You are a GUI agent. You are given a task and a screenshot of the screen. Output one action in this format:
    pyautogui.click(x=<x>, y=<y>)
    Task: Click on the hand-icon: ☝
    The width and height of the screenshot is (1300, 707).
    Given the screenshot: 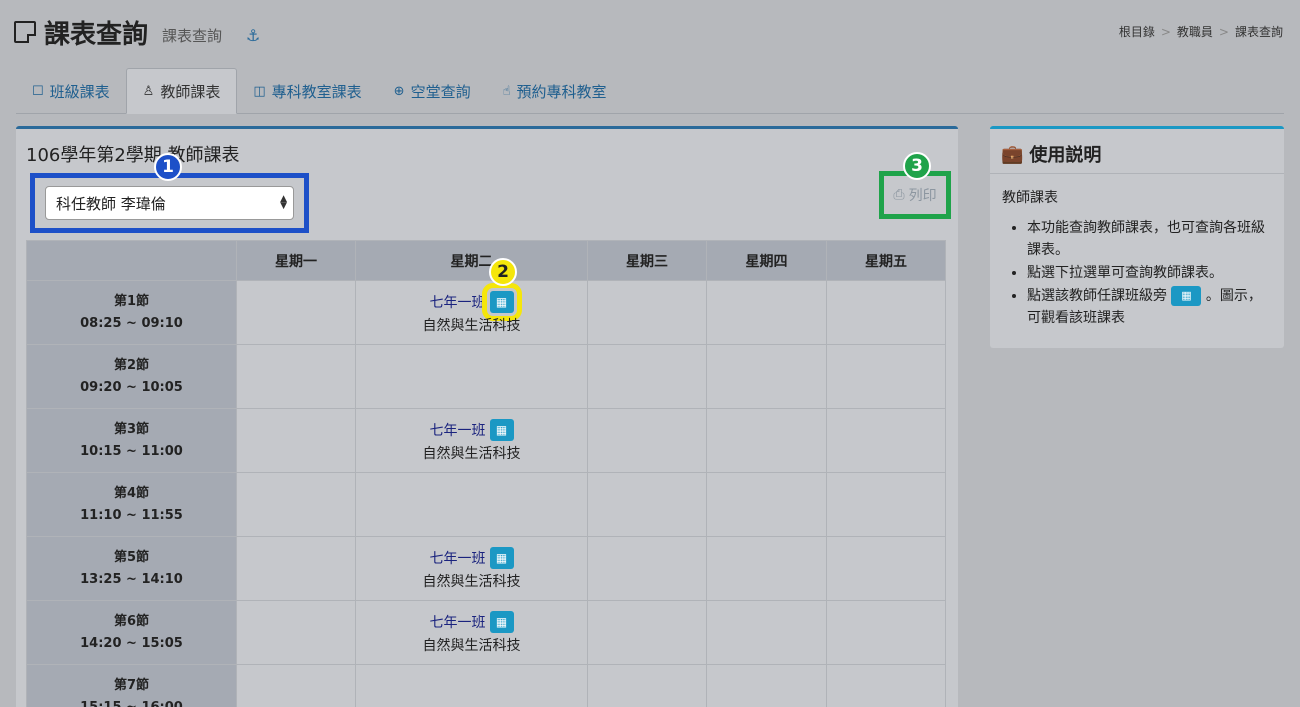 What is the action you would take?
    pyautogui.click(x=506, y=91)
    